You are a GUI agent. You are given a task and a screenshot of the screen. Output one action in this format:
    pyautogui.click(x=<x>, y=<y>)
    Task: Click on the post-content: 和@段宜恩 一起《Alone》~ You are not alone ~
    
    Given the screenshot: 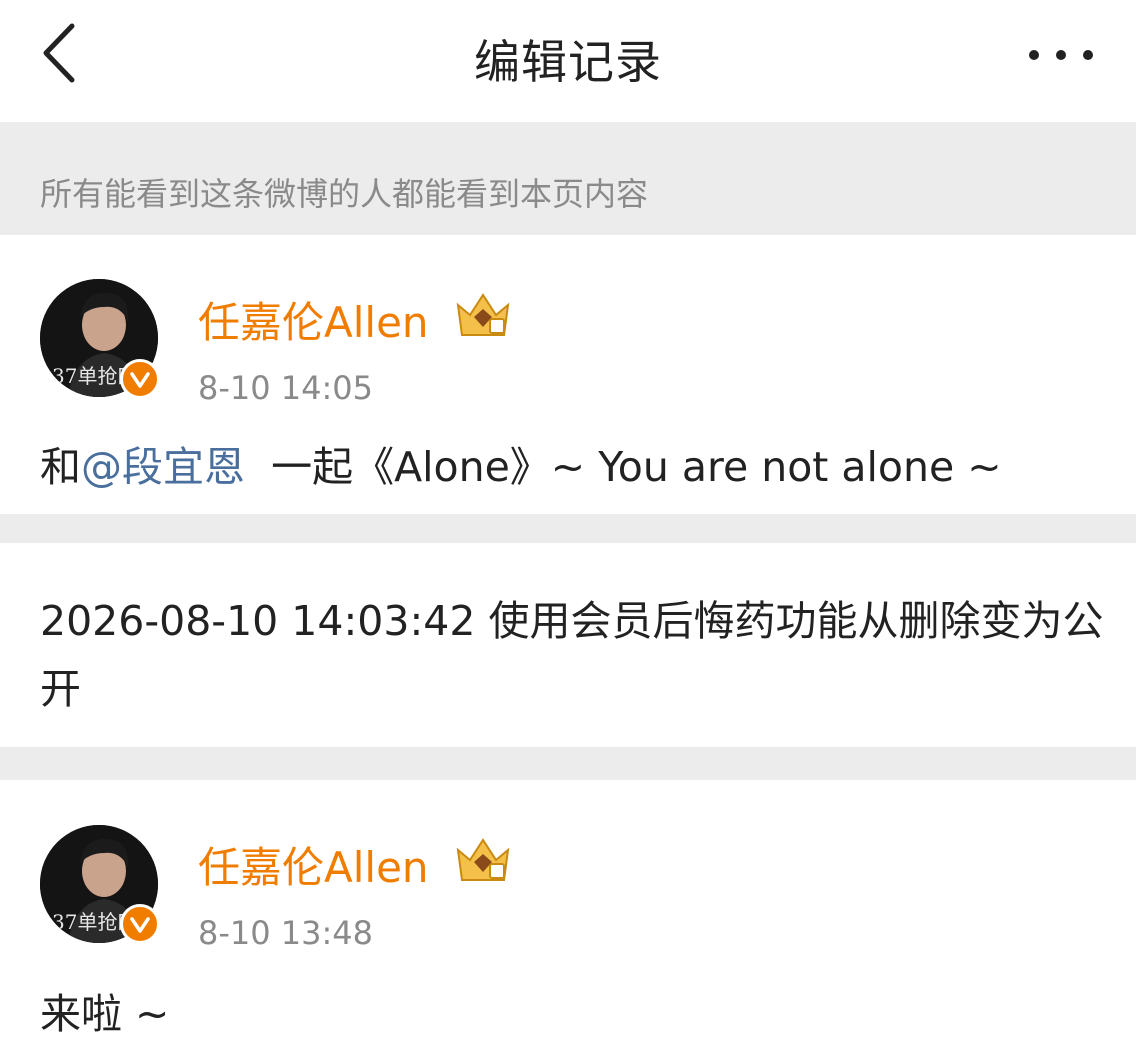 What is the action you would take?
    pyautogui.click(x=578, y=463)
    